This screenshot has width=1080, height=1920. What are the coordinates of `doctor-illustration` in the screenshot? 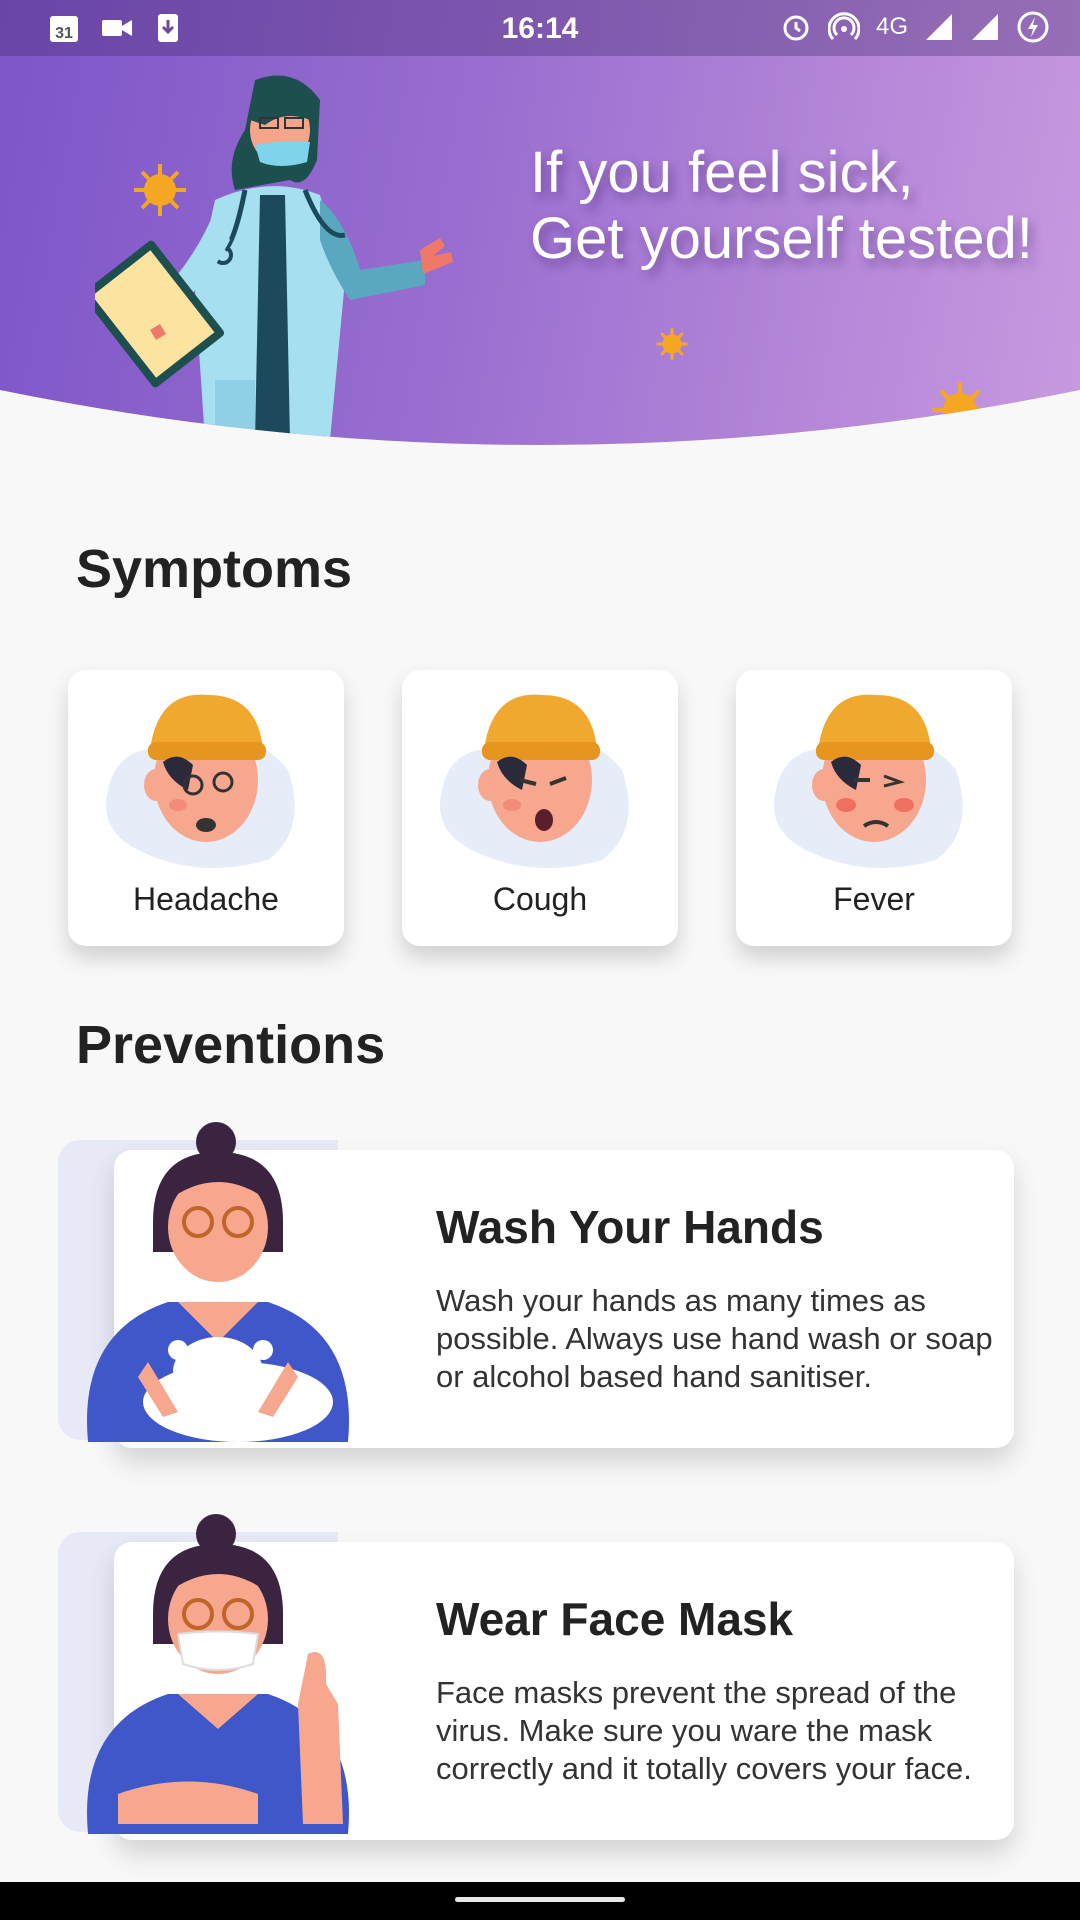 It's located at (275, 260).